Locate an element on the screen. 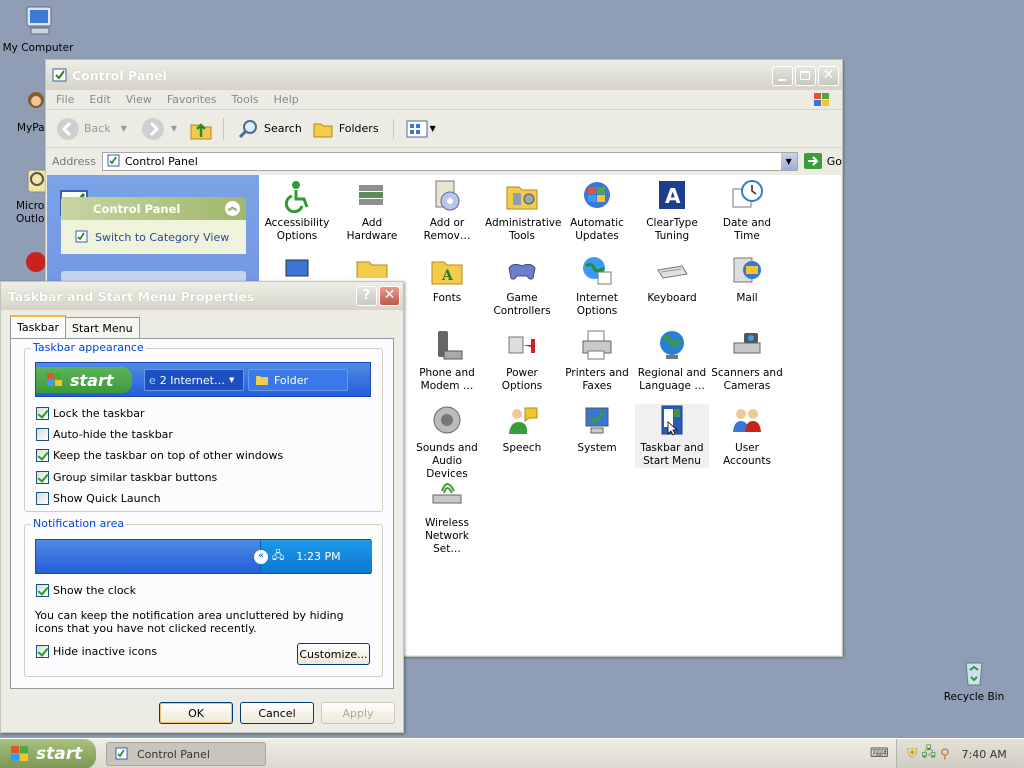 The image size is (1024, 768). dialog-title-bar: Taskbar and Start Menu Properties ? ✕ is located at coordinates (202, 296).